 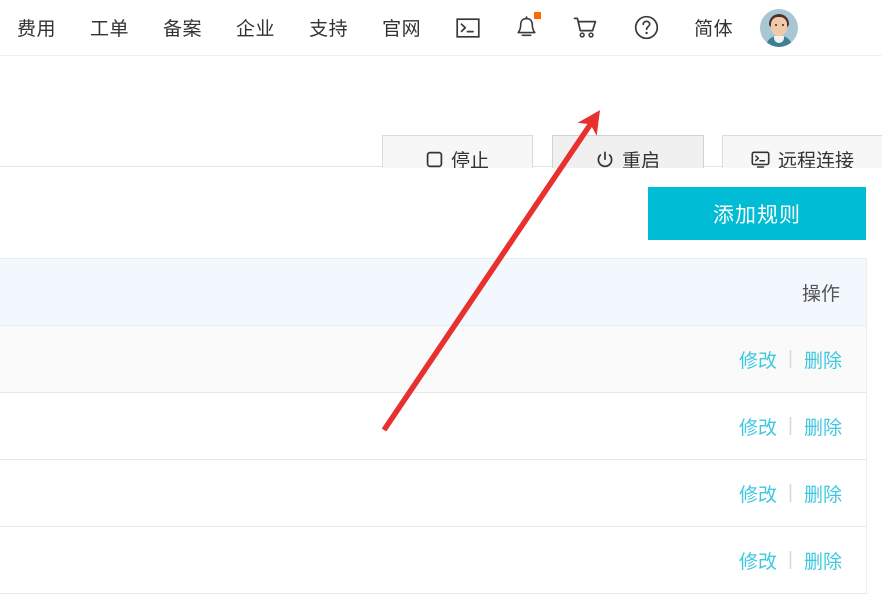 I want to click on power-icon, so click(x=605, y=159).